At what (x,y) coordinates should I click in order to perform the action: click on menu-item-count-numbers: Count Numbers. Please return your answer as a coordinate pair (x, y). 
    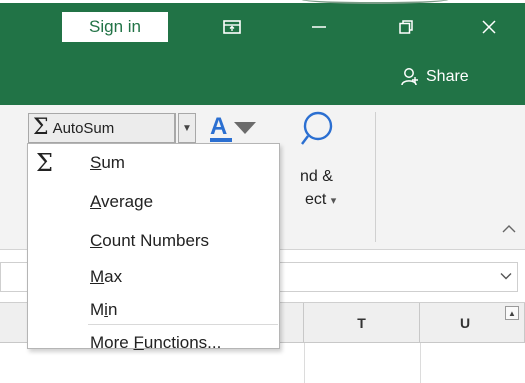
    Looking at the image, I should click on (153, 241).